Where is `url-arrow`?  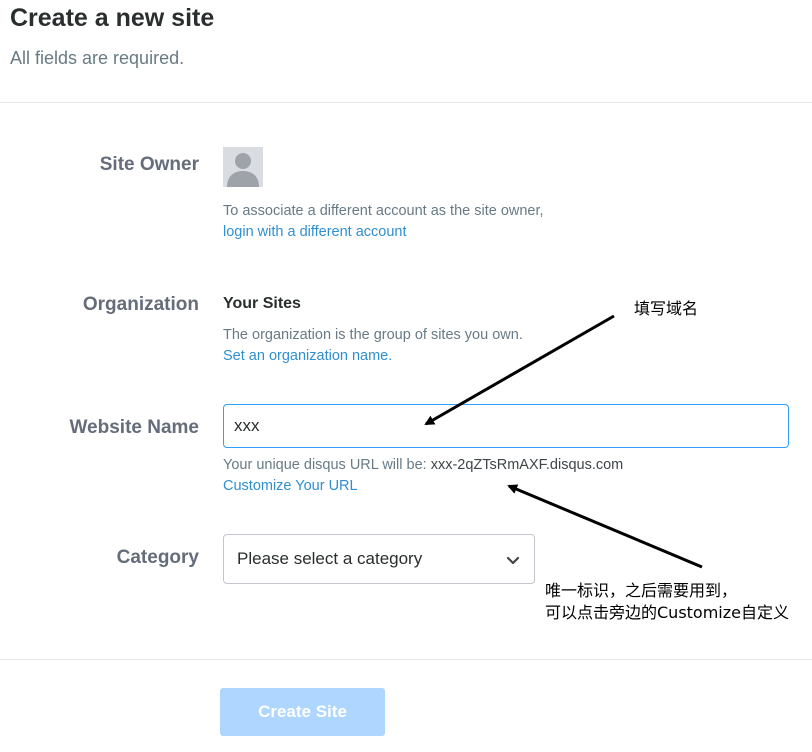 url-arrow is located at coordinates (605, 526).